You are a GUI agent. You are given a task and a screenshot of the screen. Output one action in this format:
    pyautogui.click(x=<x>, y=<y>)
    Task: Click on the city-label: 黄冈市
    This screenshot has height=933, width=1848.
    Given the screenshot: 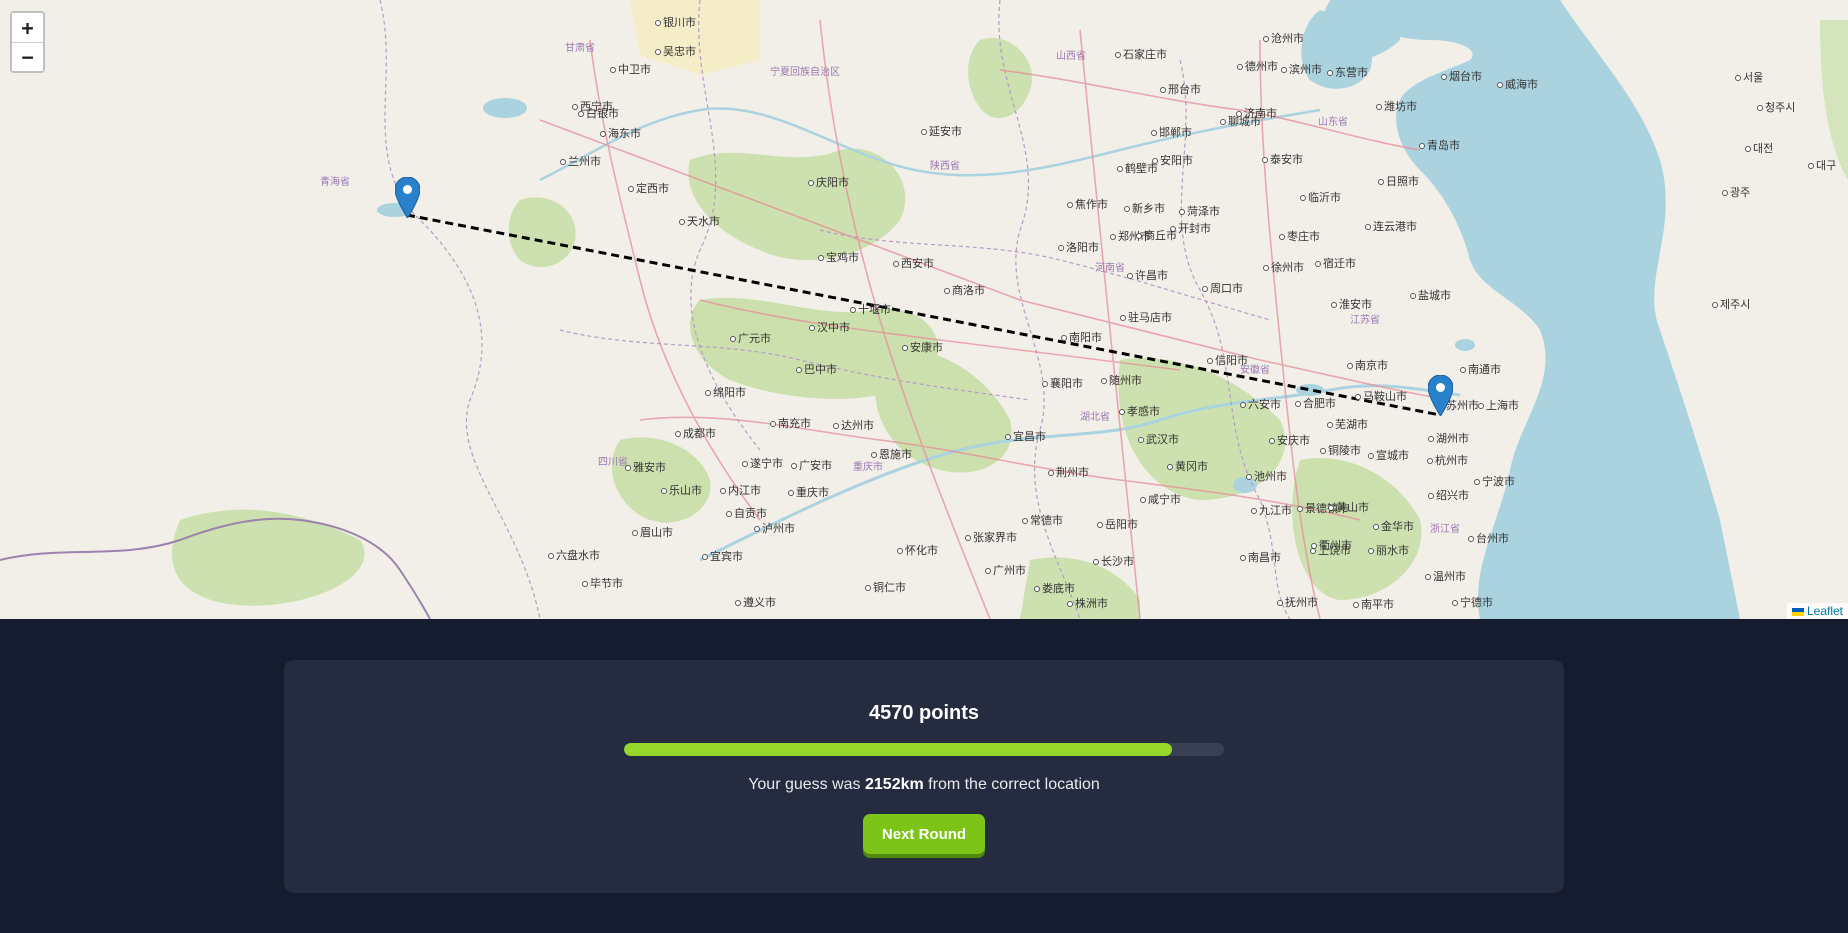 What is the action you would take?
    pyautogui.click(x=1187, y=466)
    